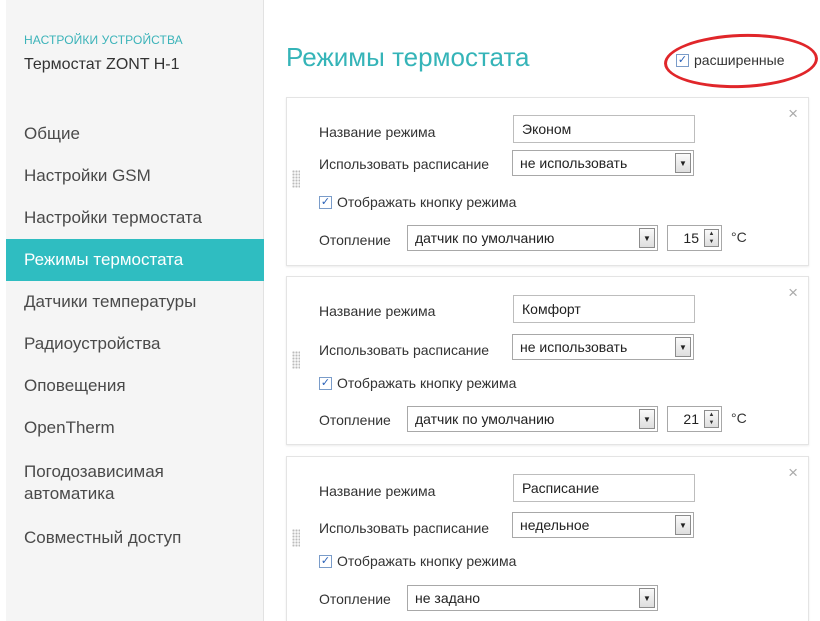  I want to click on sidebar-item-thermostat-settings: Настройки термостата, so click(135, 218).